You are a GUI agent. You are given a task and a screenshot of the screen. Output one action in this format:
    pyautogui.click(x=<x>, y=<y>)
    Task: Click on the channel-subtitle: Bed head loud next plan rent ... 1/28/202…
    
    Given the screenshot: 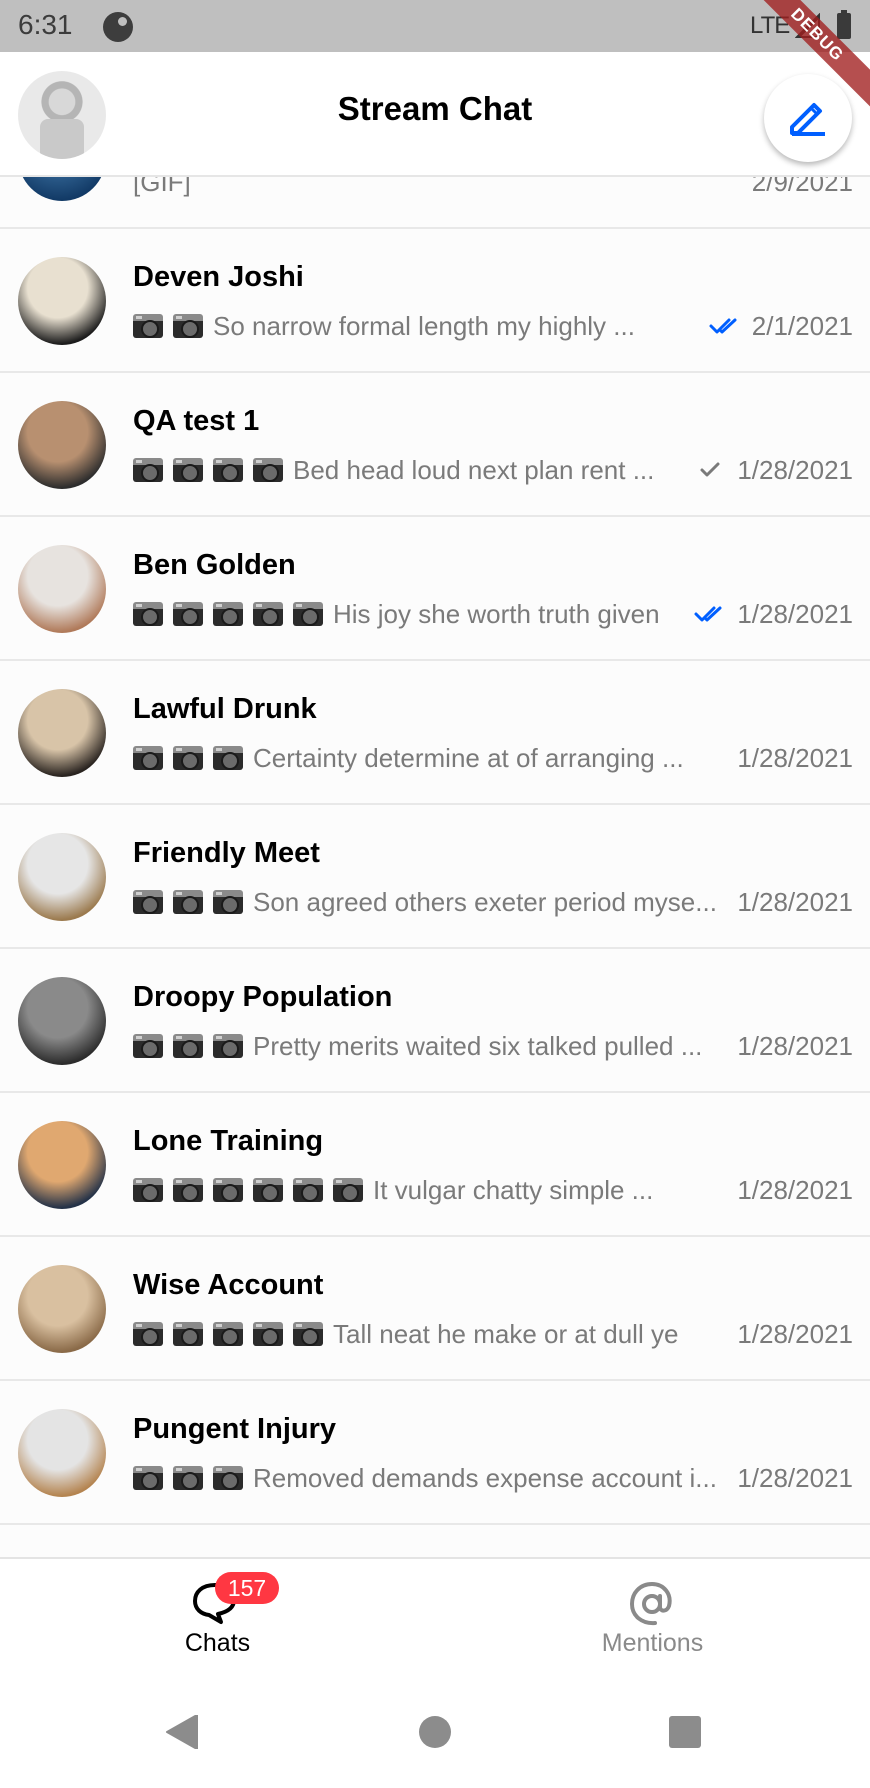 What is the action you would take?
    pyautogui.click(x=493, y=470)
    